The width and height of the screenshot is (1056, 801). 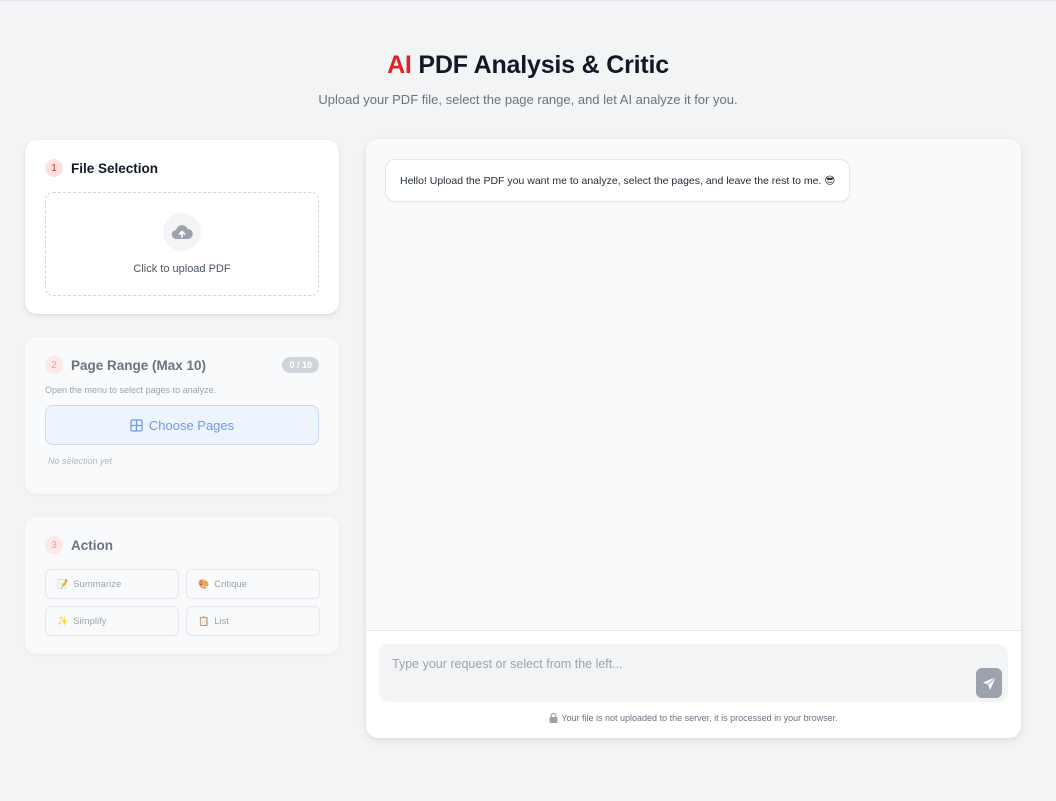 I want to click on lock-icon, so click(x=553, y=718).